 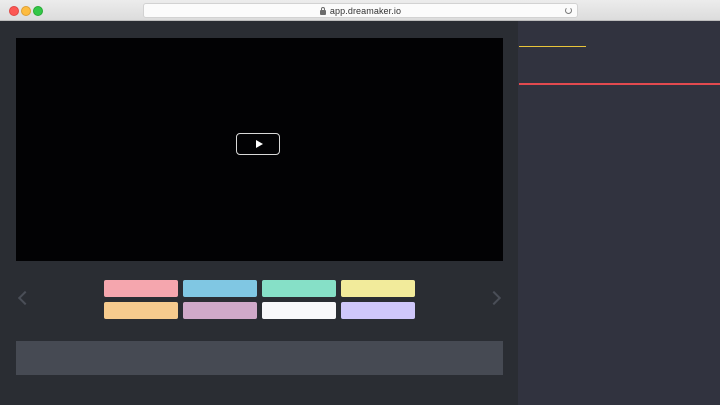 I want to click on caption-bar, so click(x=259, y=358).